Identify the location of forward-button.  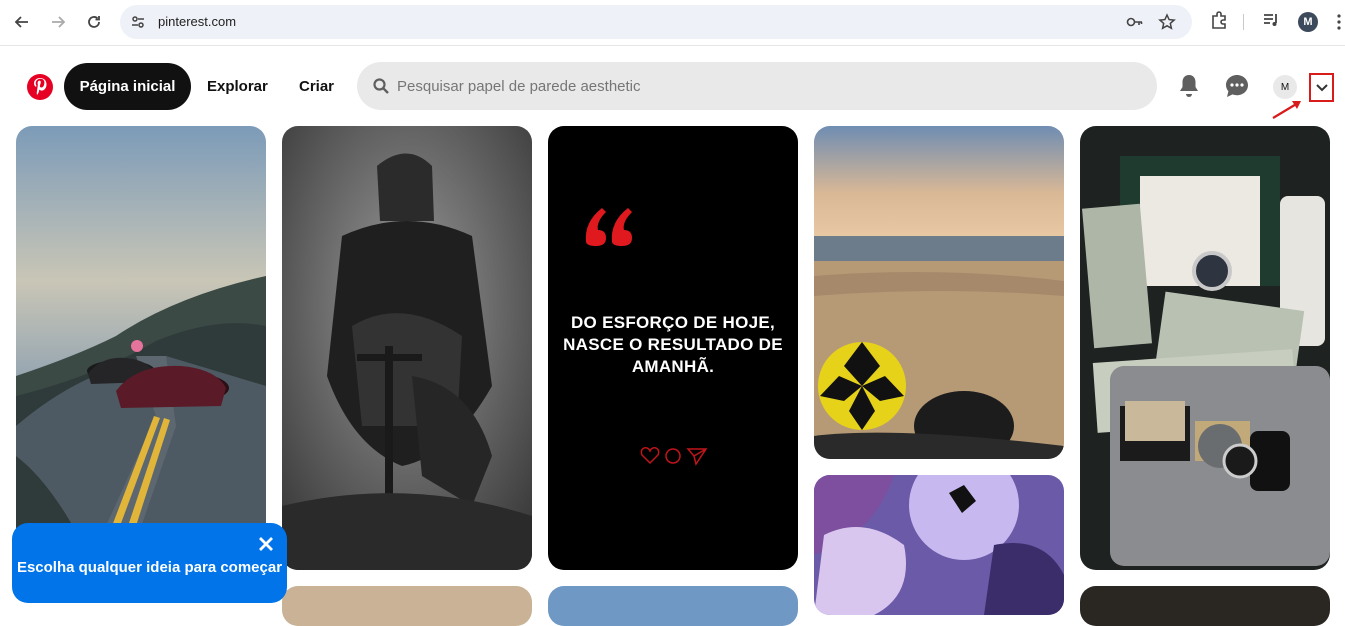
(58, 22).